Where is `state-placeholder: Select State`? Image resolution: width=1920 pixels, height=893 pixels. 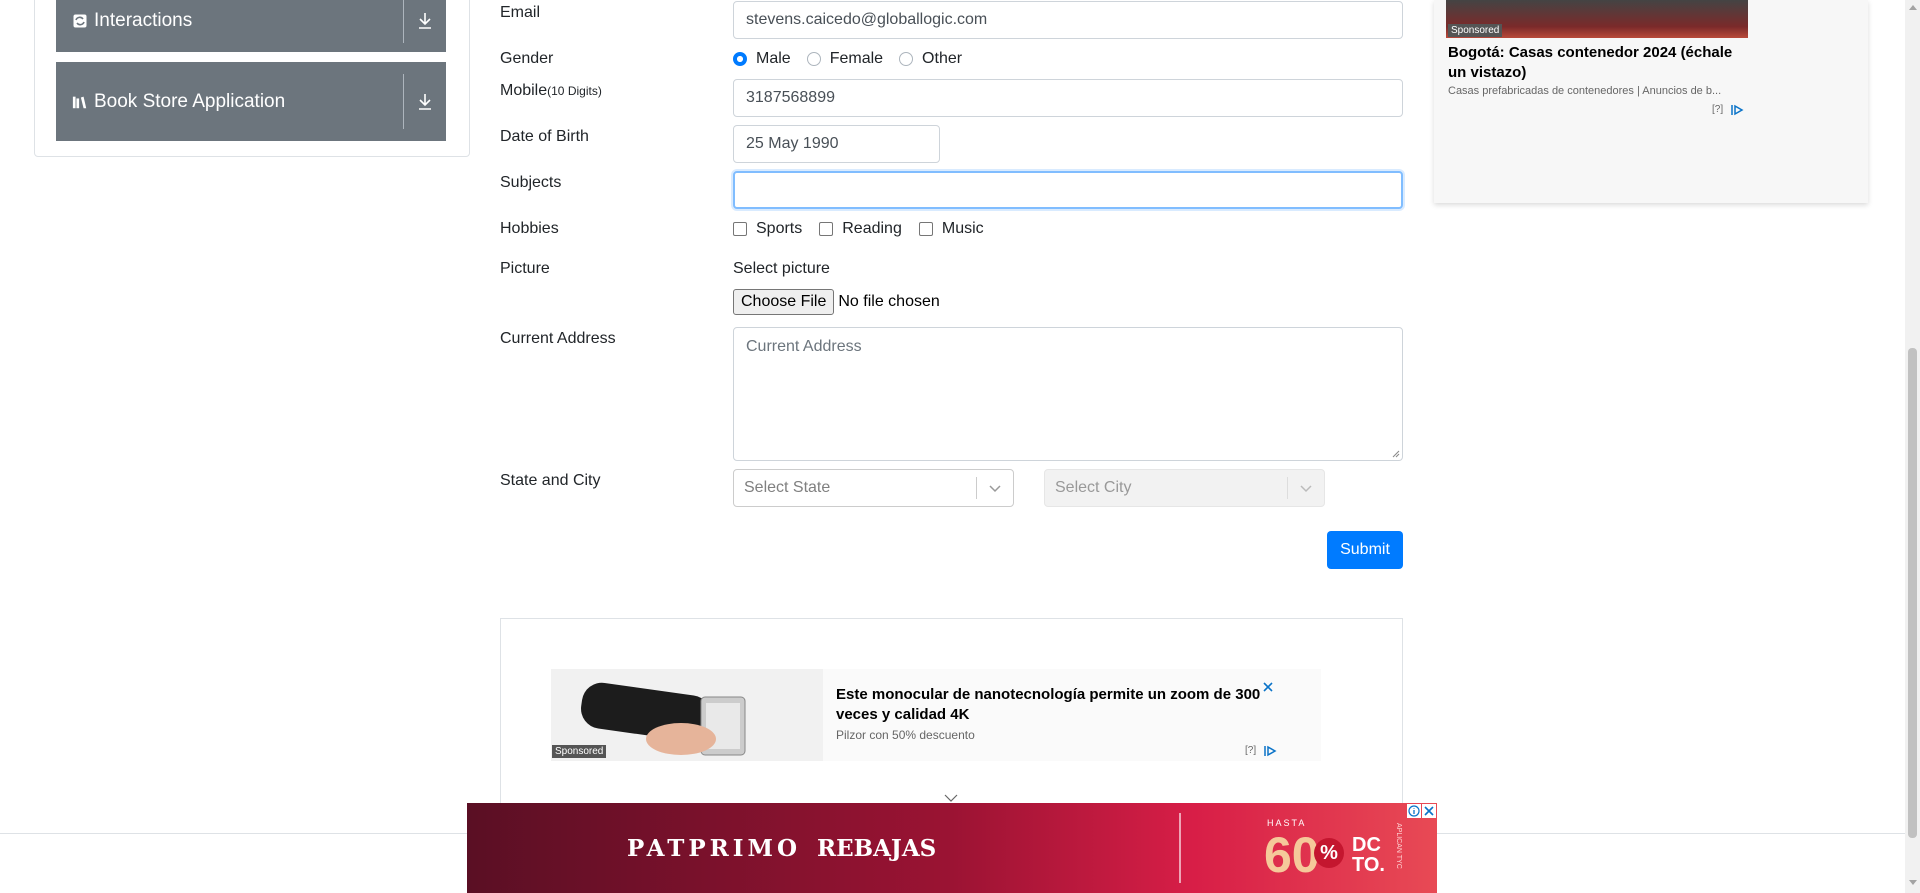
state-placeholder: Select State is located at coordinates (787, 487).